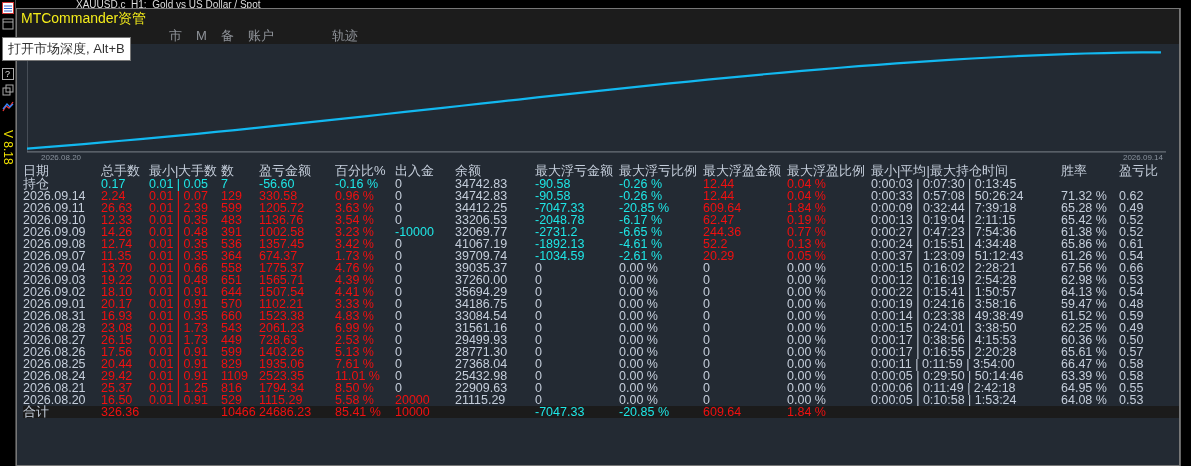  I want to click on table-cell-text: 26.15, so click(117, 340).